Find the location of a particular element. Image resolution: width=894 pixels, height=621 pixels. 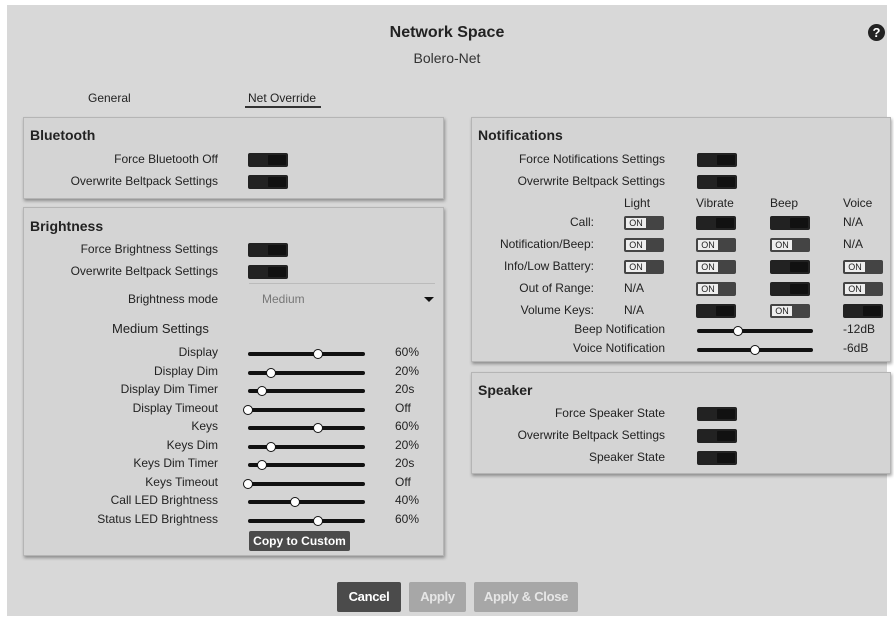

tab-net-override: Net Override is located at coordinates (282, 98).